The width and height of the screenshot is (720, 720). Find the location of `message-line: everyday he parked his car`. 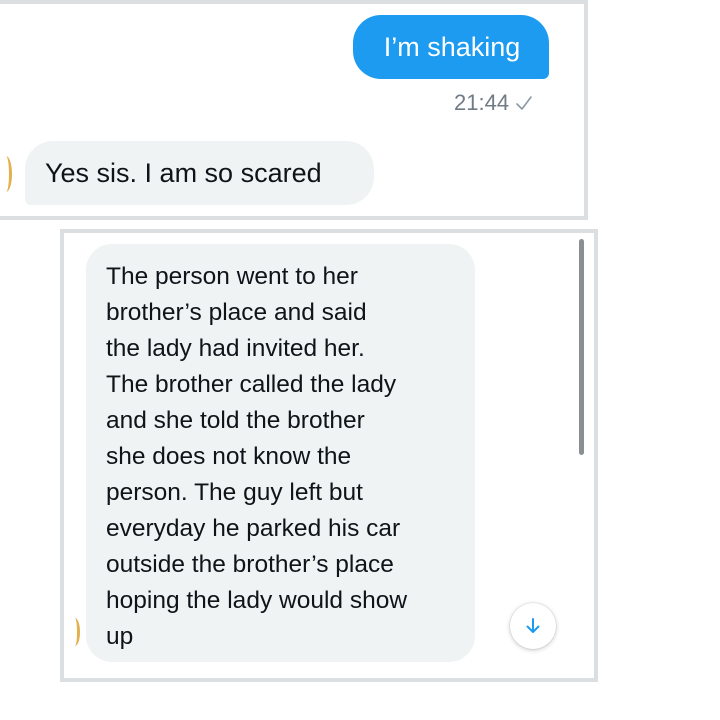

message-line: everyday he parked his car is located at coordinates (253, 528).